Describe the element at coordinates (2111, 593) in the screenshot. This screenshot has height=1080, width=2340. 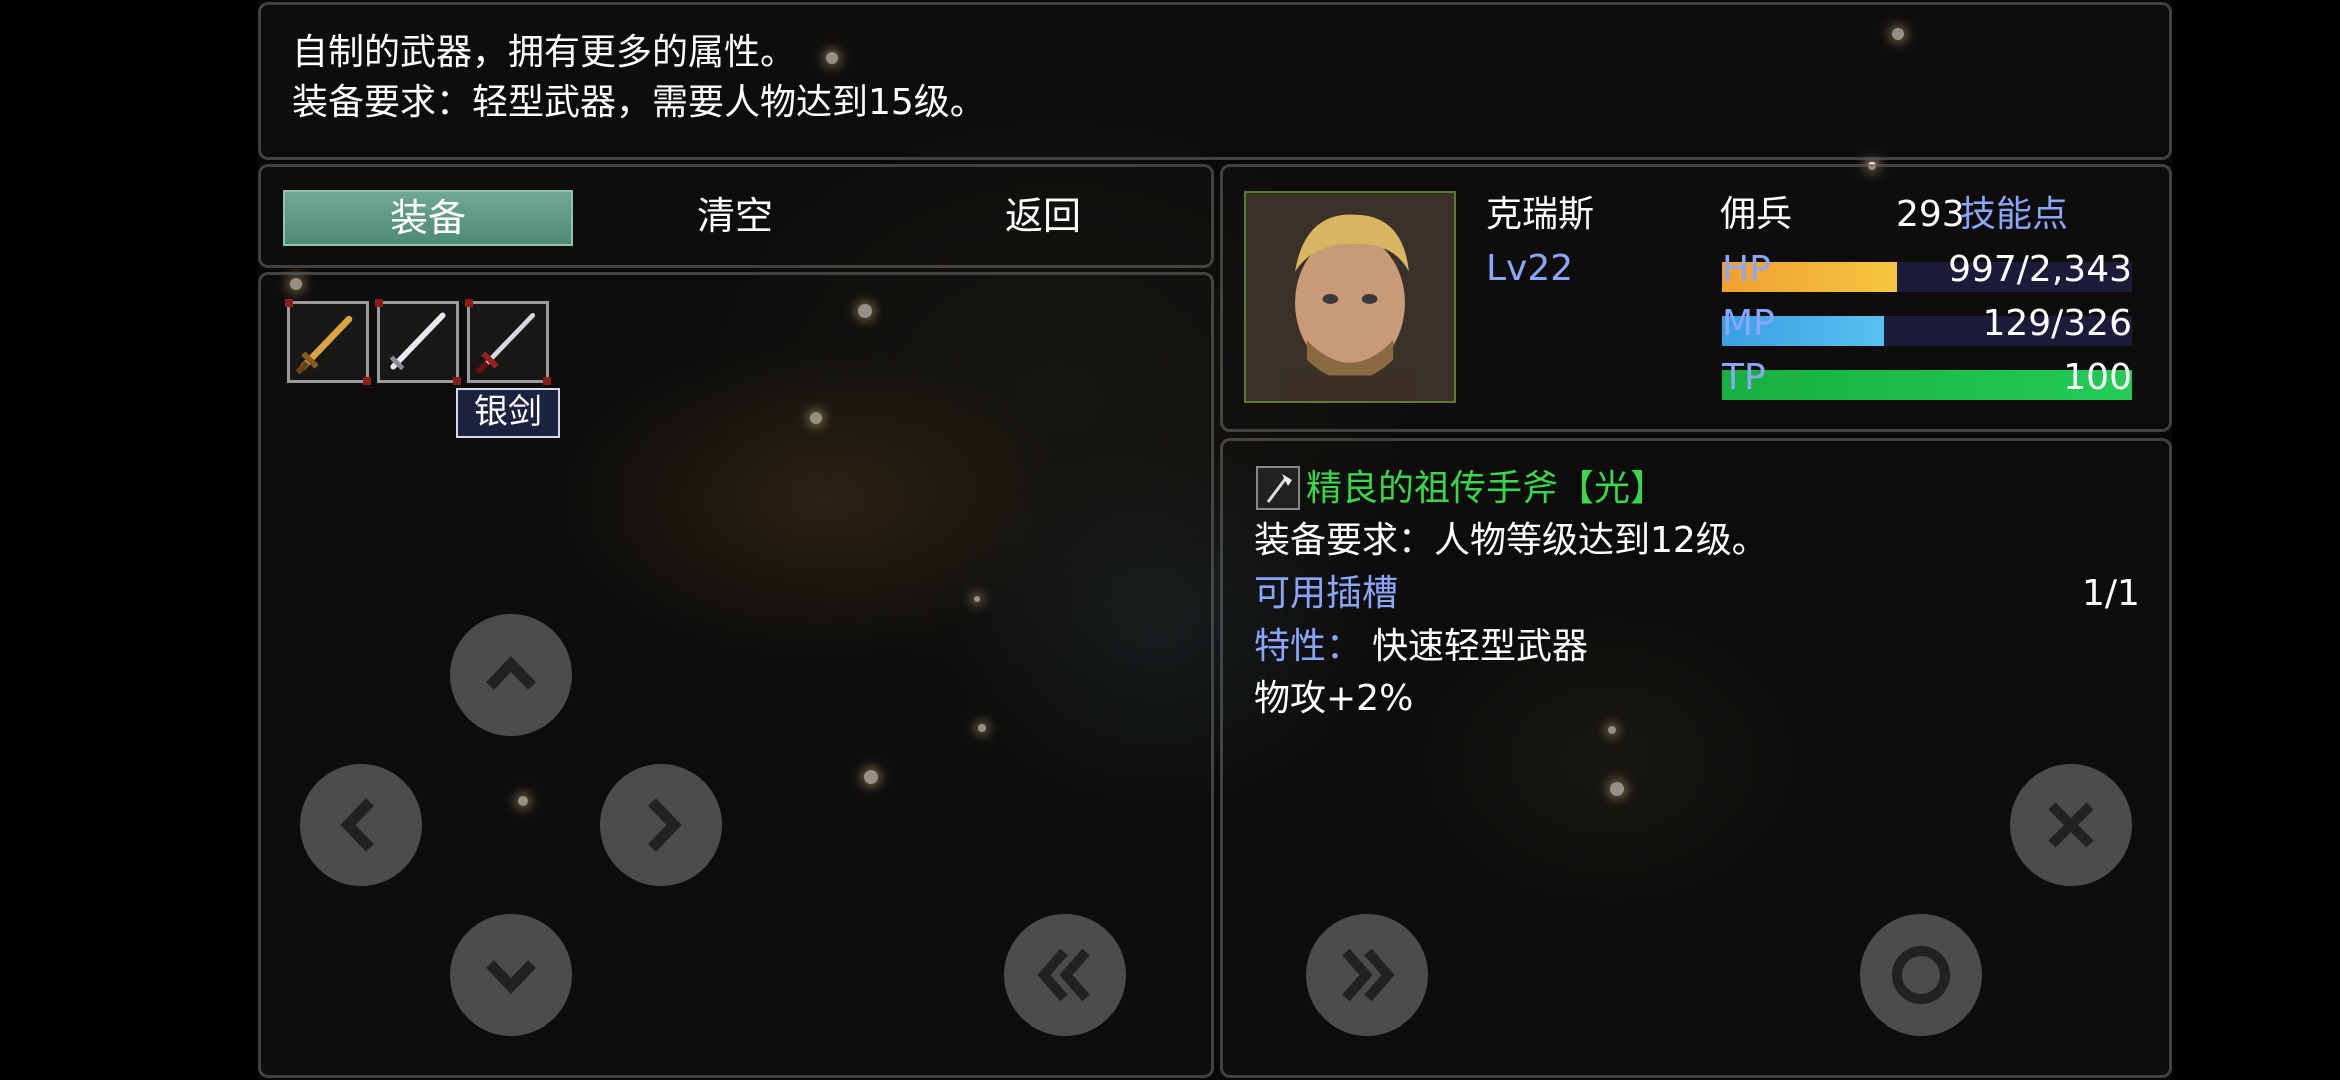
I see `item-slots-value: 1/1` at that location.